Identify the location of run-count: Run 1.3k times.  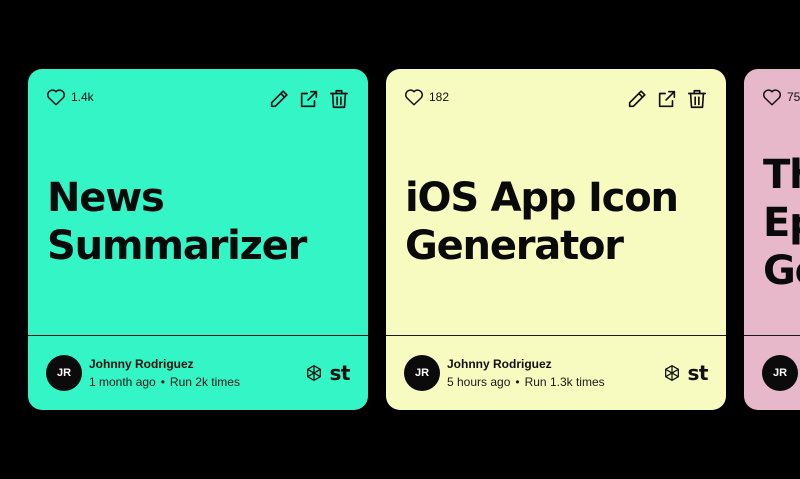
(564, 382).